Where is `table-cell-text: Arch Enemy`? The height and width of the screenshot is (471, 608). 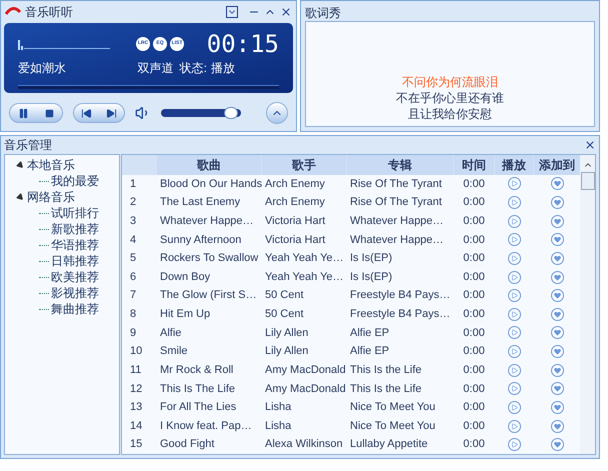 table-cell-text: Arch Enemy is located at coordinates (295, 202).